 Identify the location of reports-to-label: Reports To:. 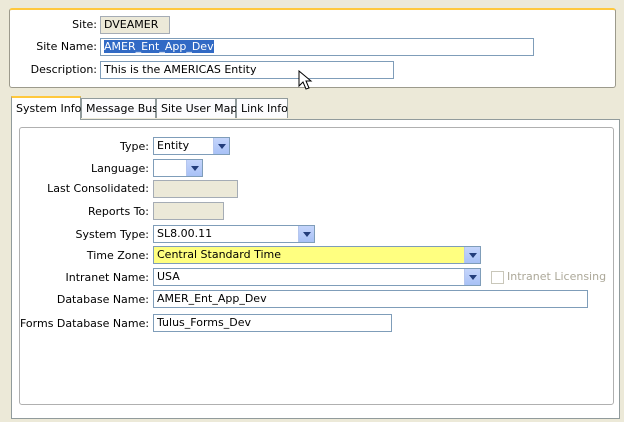
(118, 211).